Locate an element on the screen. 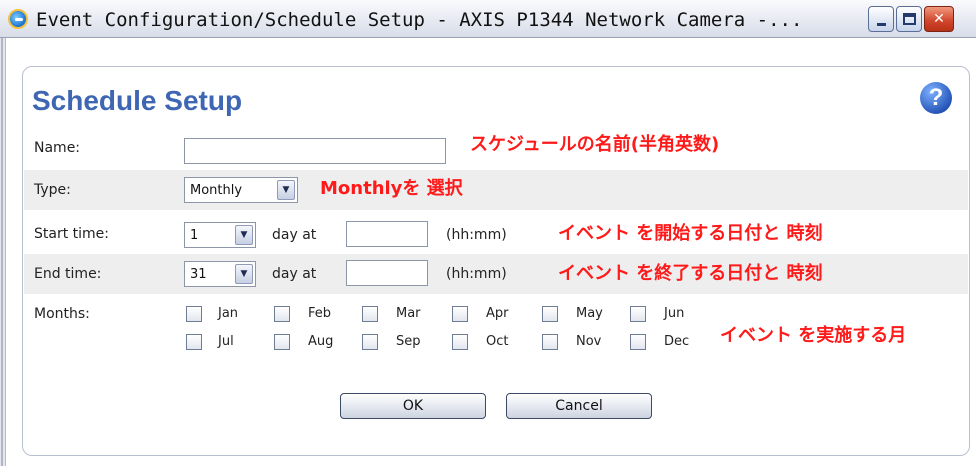 The image size is (976, 466). month-label-sep: Sep is located at coordinates (408, 341).